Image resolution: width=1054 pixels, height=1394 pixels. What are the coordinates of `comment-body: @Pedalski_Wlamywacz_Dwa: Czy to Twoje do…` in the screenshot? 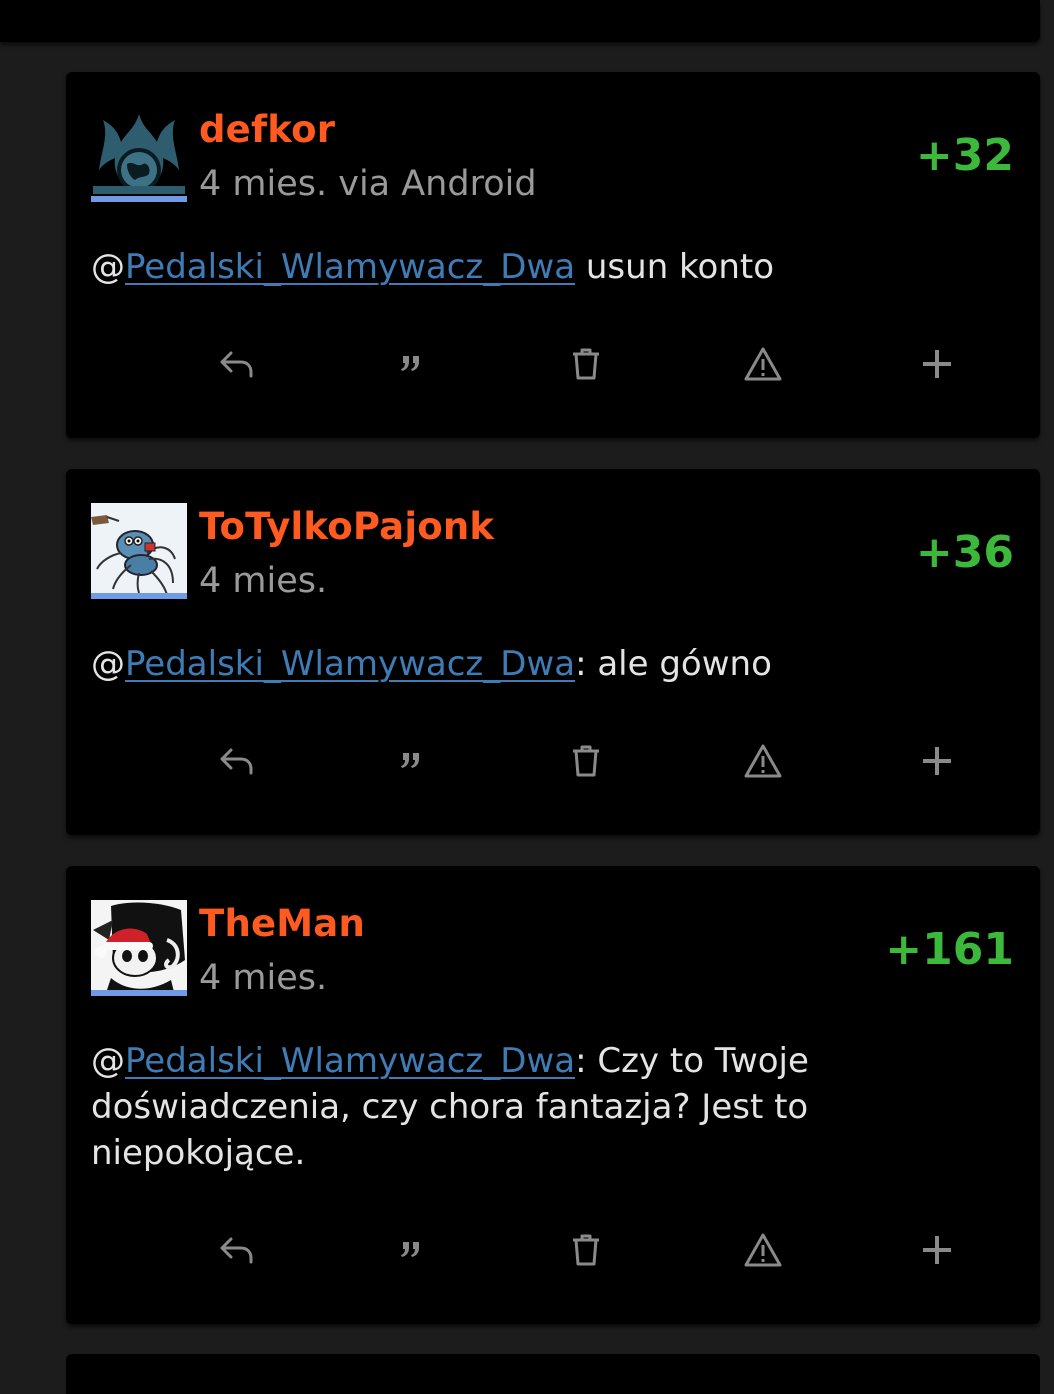 It's located at (501, 1107).